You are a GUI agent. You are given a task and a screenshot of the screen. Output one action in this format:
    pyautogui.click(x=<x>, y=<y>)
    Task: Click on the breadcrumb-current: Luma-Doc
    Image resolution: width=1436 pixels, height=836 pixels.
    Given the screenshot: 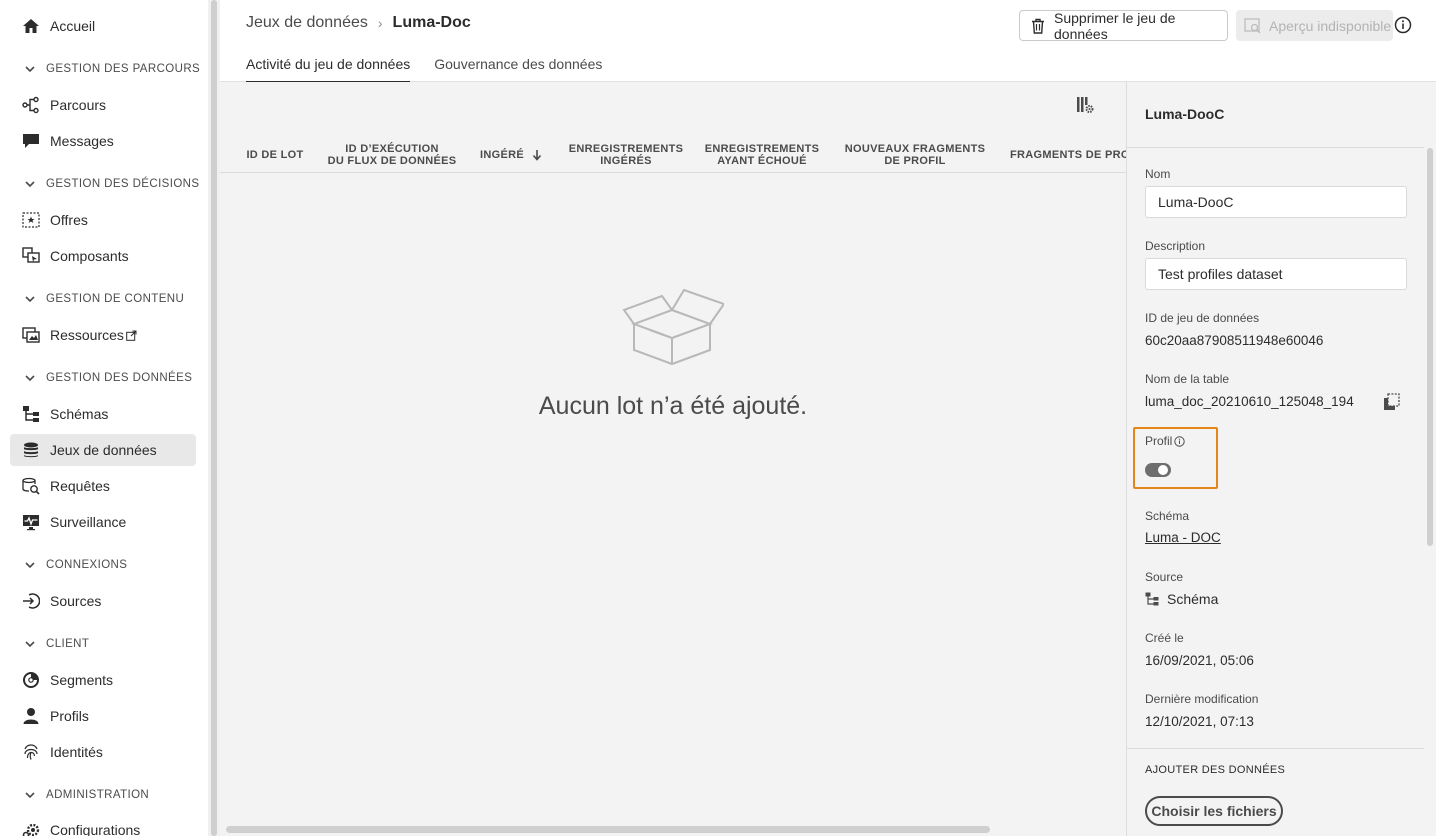 What is the action you would take?
    pyautogui.click(x=431, y=22)
    